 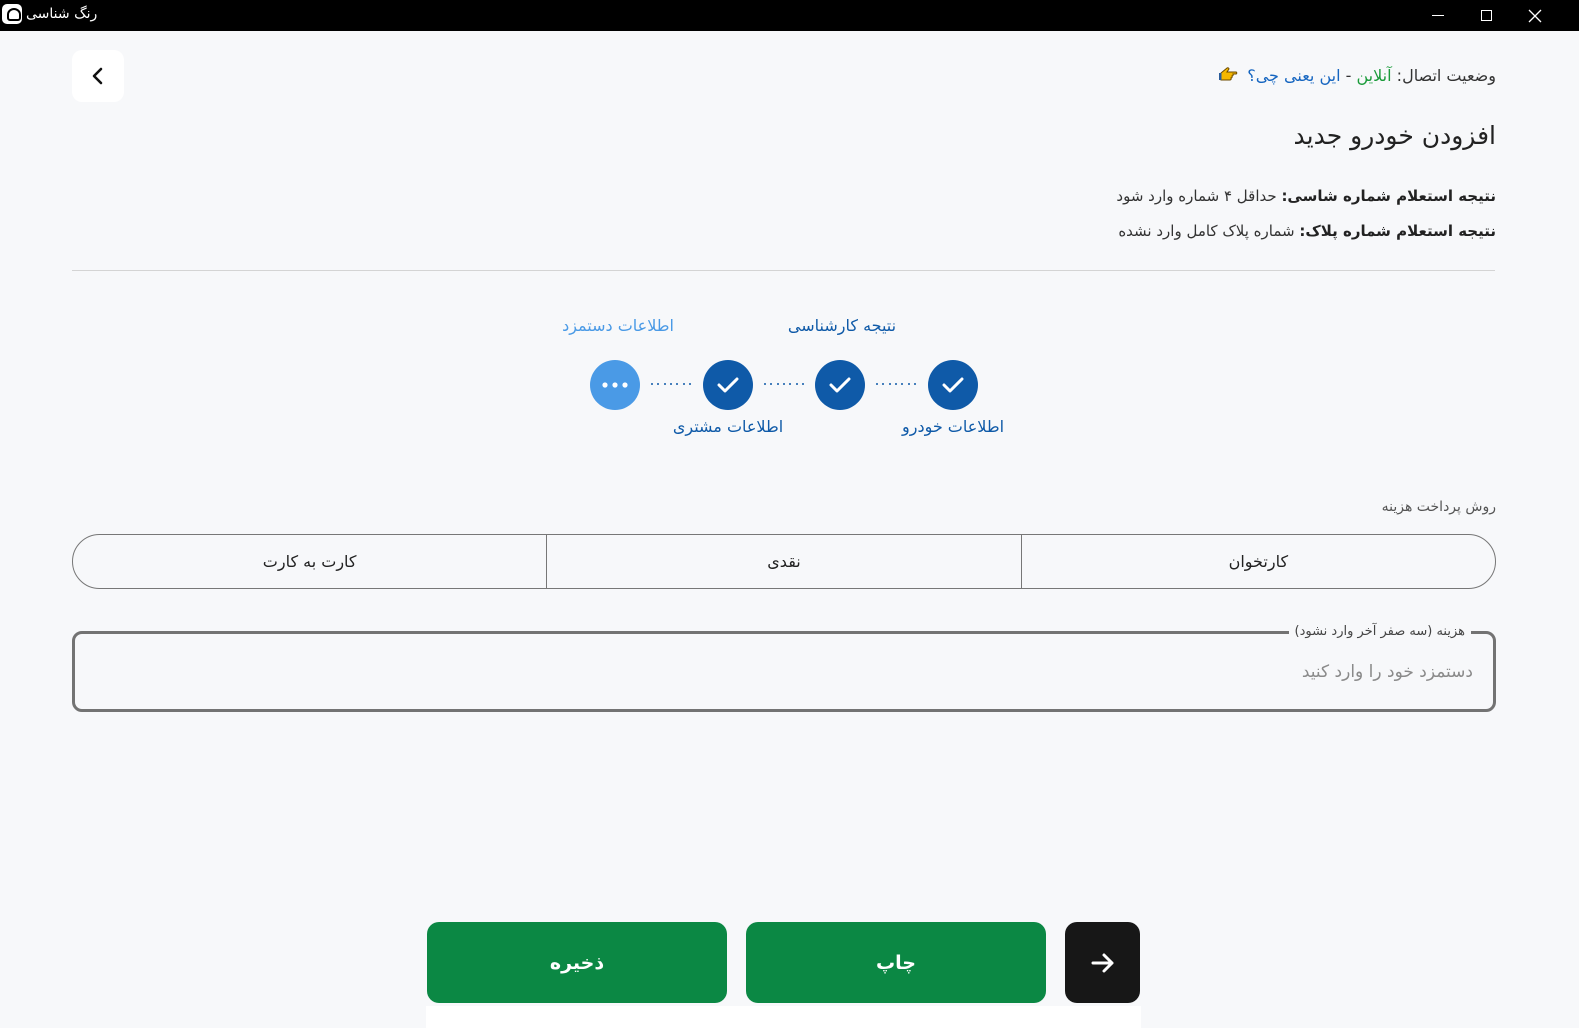 I want to click on pointing-hand-icon, so click(x=1228, y=77).